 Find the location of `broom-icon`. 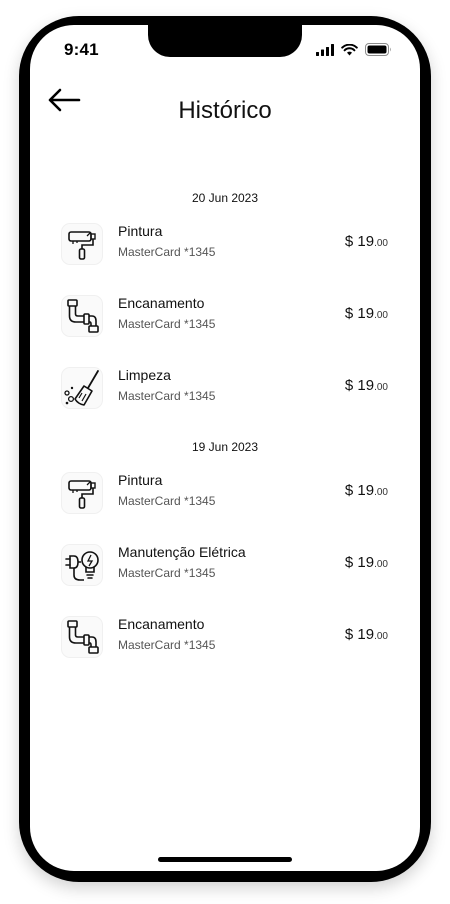

broom-icon is located at coordinates (82, 388).